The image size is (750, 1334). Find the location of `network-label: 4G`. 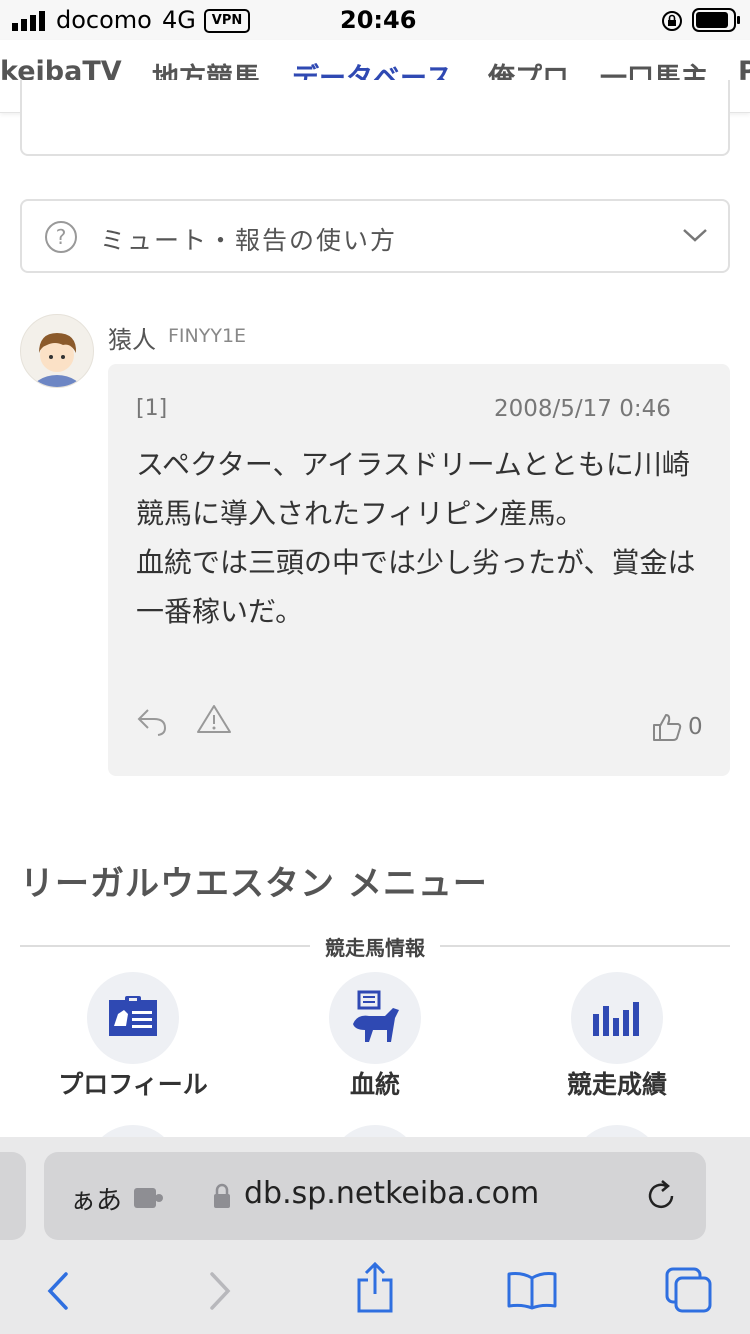

network-label: 4G is located at coordinates (179, 20).